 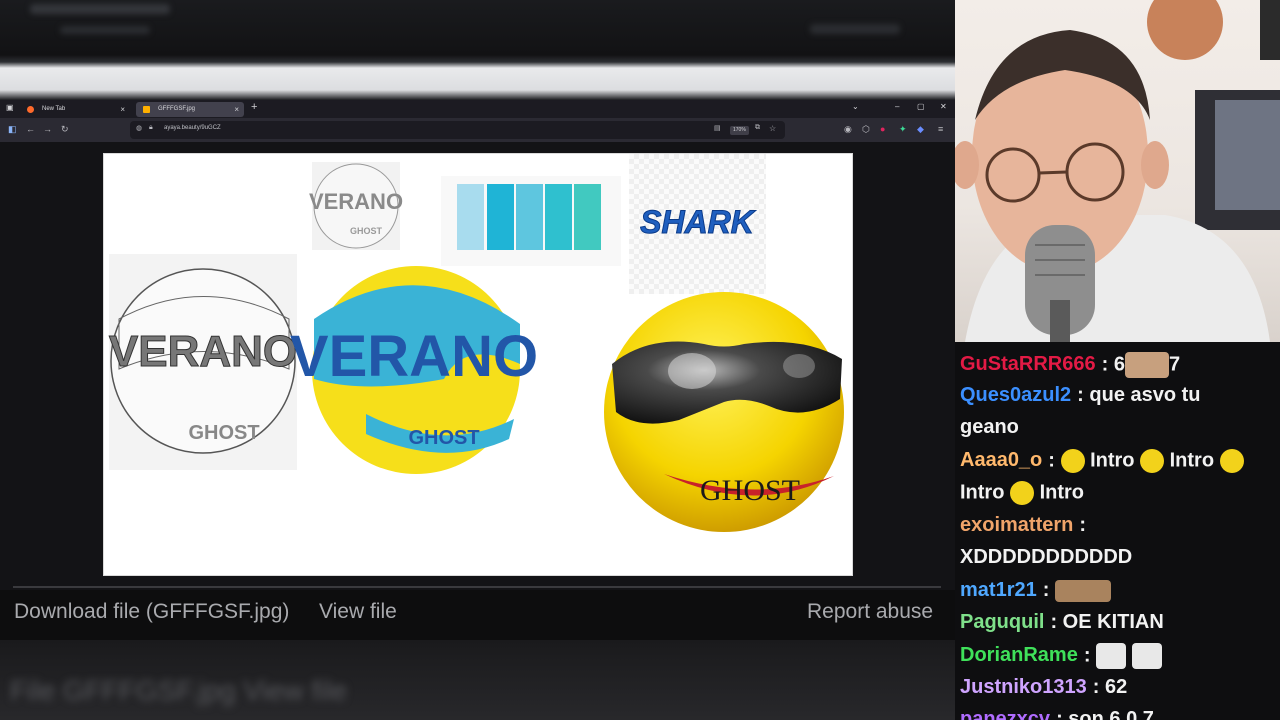 What do you see at coordinates (724, 412) in the screenshot?
I see `ghost-sunglasses-ball: GHOST` at bounding box center [724, 412].